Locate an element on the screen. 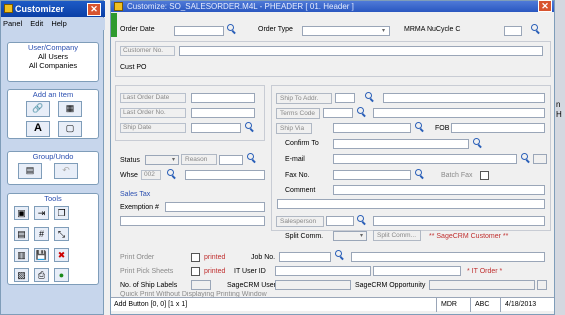 The image size is (565, 315). whse-field: 002 is located at coordinates (151, 175).